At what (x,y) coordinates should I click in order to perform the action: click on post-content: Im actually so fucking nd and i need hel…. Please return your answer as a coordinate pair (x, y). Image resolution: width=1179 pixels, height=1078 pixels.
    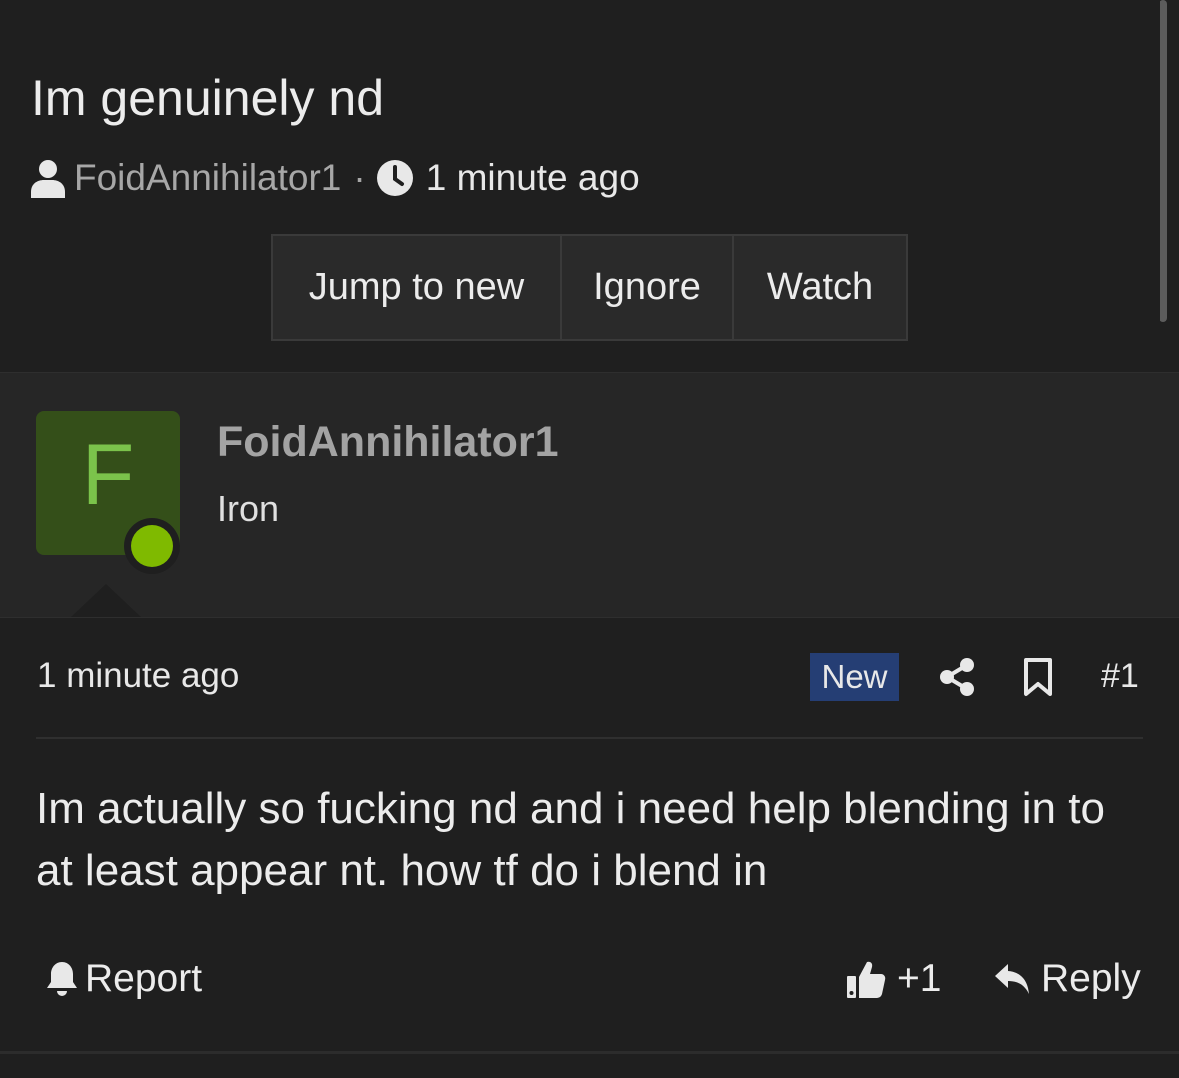
    Looking at the image, I should click on (570, 839).